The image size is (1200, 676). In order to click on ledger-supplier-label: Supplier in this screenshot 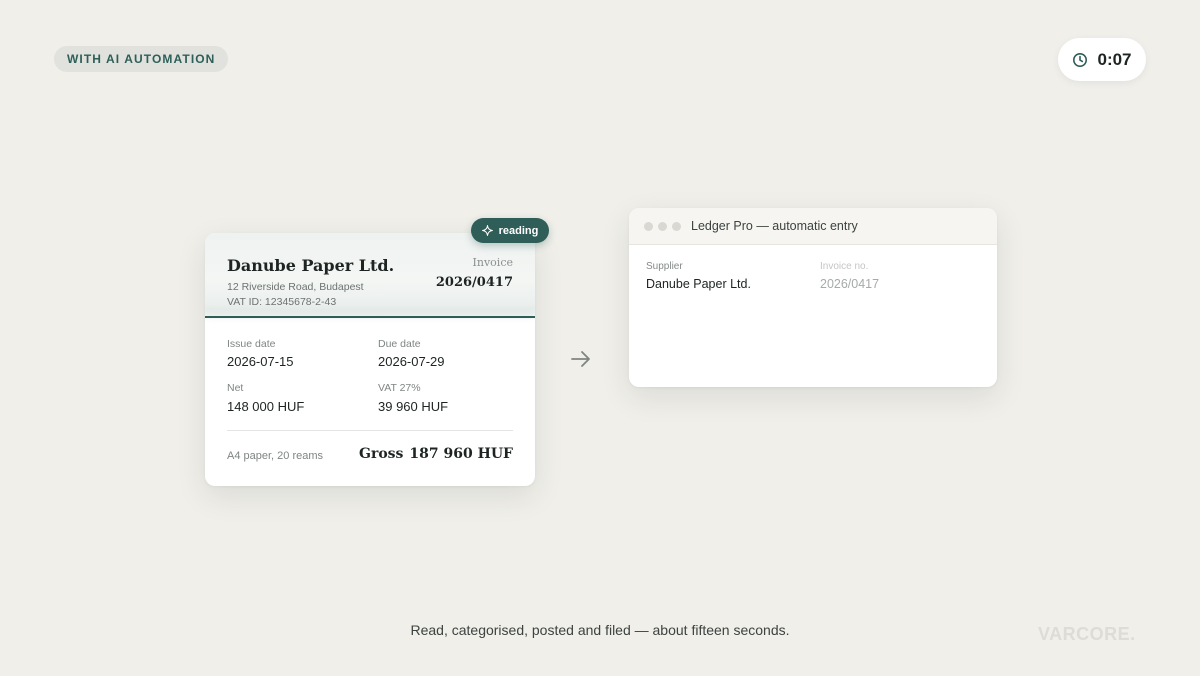, I will do `click(664, 266)`.